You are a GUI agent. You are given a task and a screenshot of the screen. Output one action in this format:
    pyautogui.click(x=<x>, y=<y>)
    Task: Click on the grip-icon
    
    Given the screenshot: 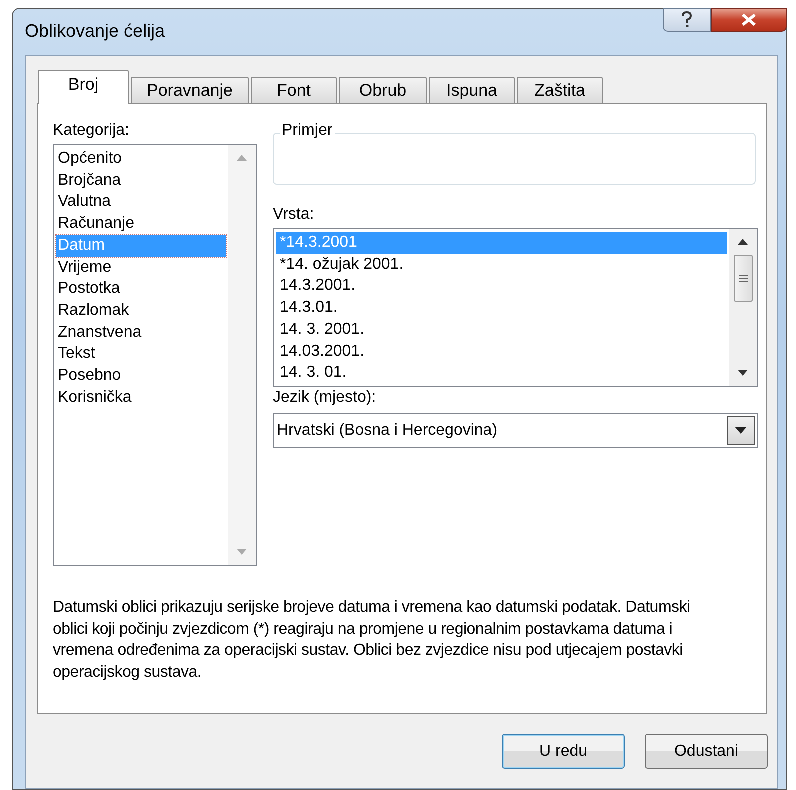 What is the action you would take?
    pyautogui.click(x=743, y=278)
    